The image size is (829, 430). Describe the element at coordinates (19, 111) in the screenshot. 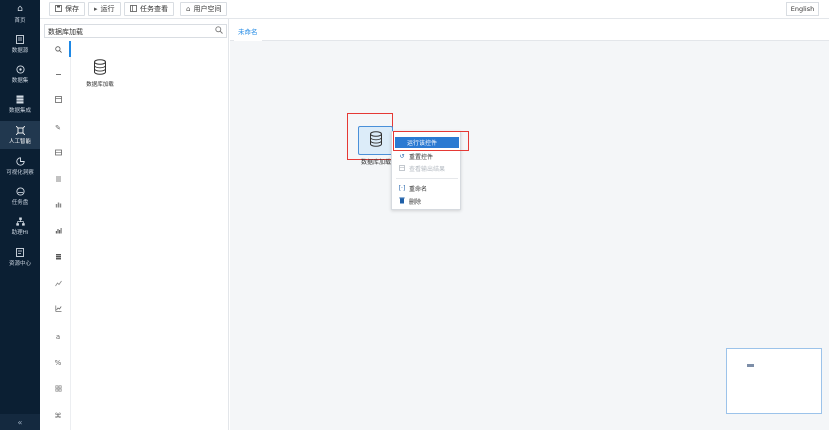

I see `nav-item-label: 数据集成` at that location.